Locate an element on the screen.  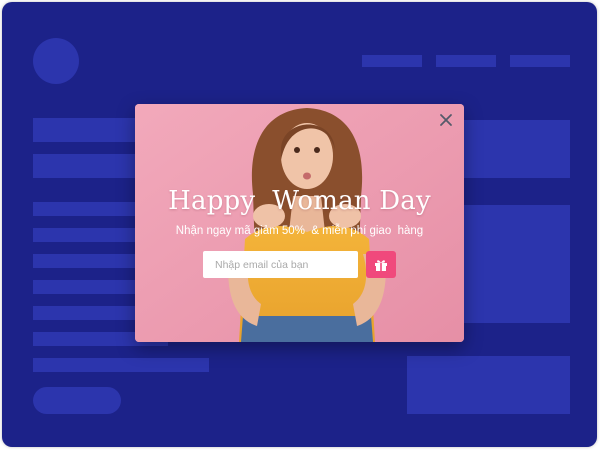
email-input is located at coordinates (280, 264).